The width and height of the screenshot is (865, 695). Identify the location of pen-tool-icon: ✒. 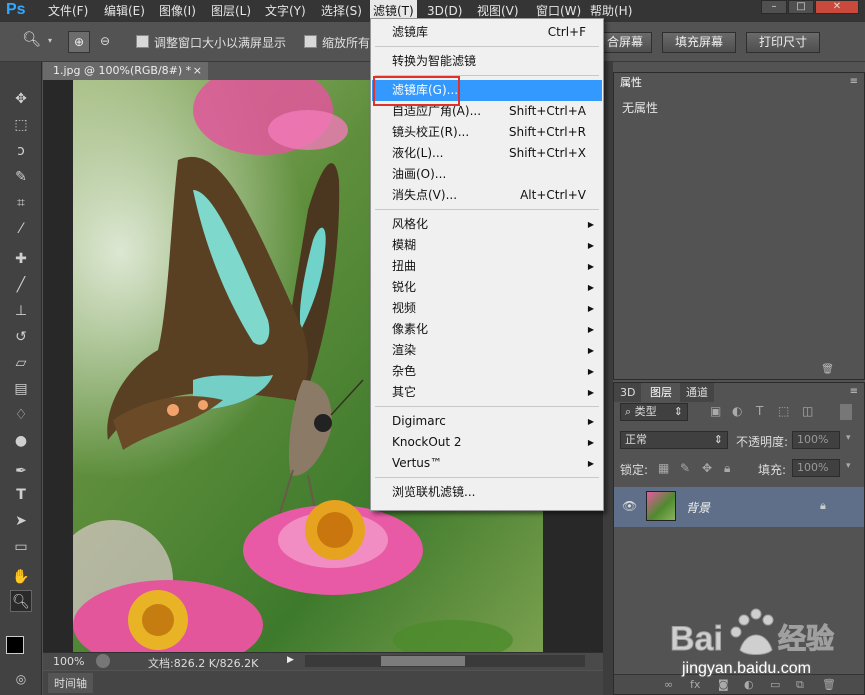
(21, 471).